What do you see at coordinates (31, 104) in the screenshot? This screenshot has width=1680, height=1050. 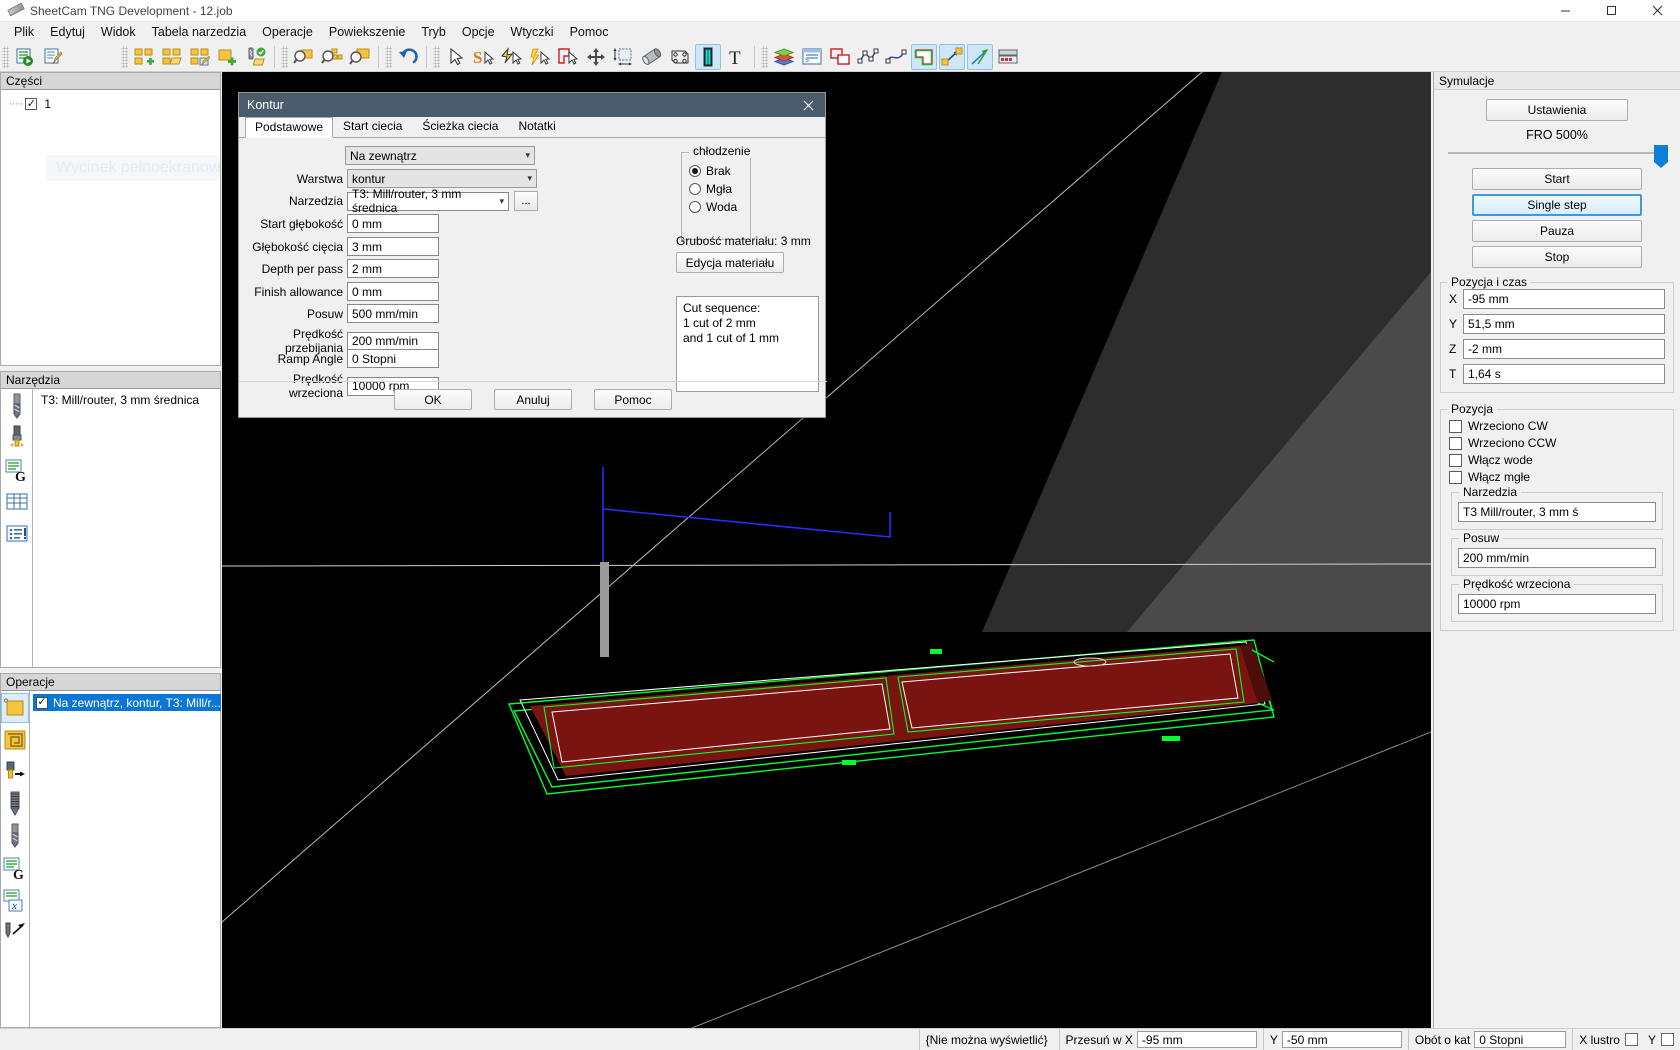 I see `part-checkbox` at bounding box center [31, 104].